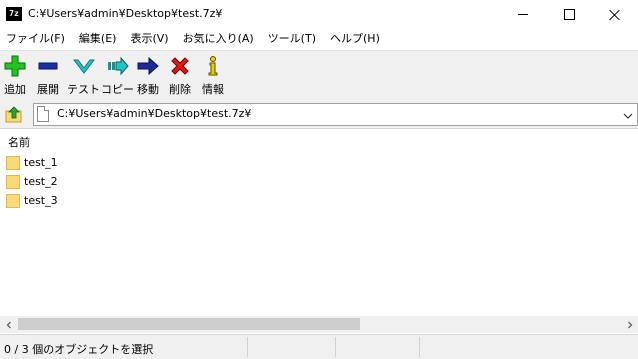 Image resolution: width=638 pixels, height=359 pixels. I want to click on info-label: 情報, so click(213, 89).